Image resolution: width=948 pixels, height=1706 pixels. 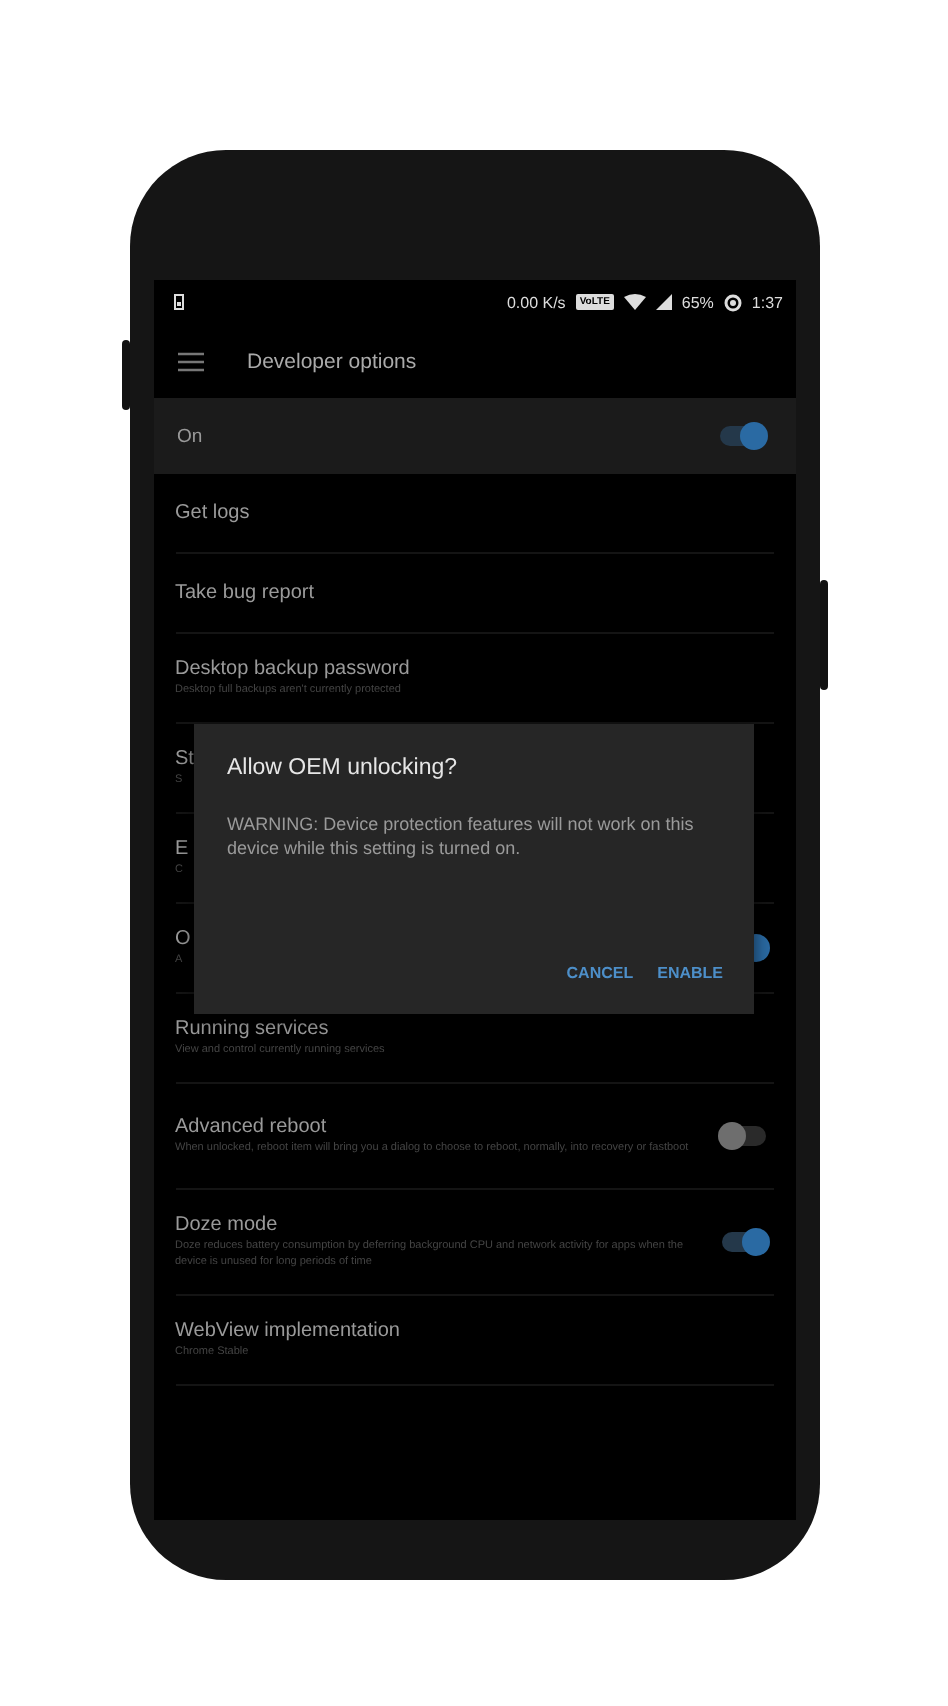 What do you see at coordinates (474, 668) in the screenshot?
I see `setting-title: Desktop backup password` at bounding box center [474, 668].